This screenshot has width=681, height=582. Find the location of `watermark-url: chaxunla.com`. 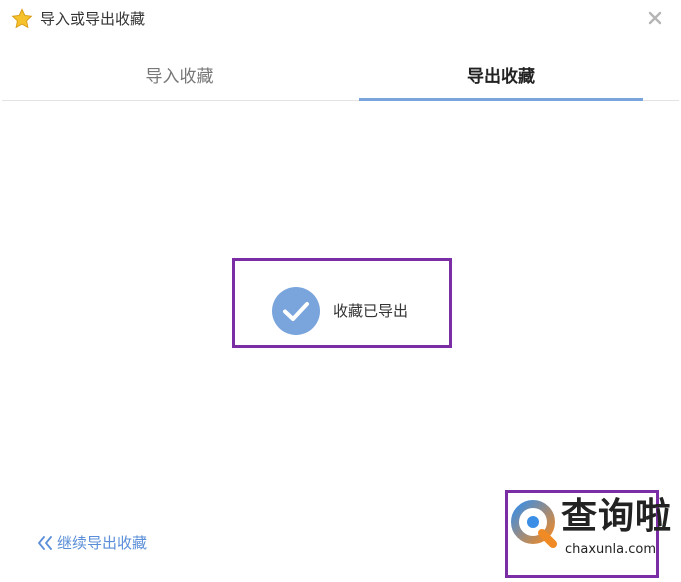

watermark-url: chaxunla.com is located at coordinates (610, 549).